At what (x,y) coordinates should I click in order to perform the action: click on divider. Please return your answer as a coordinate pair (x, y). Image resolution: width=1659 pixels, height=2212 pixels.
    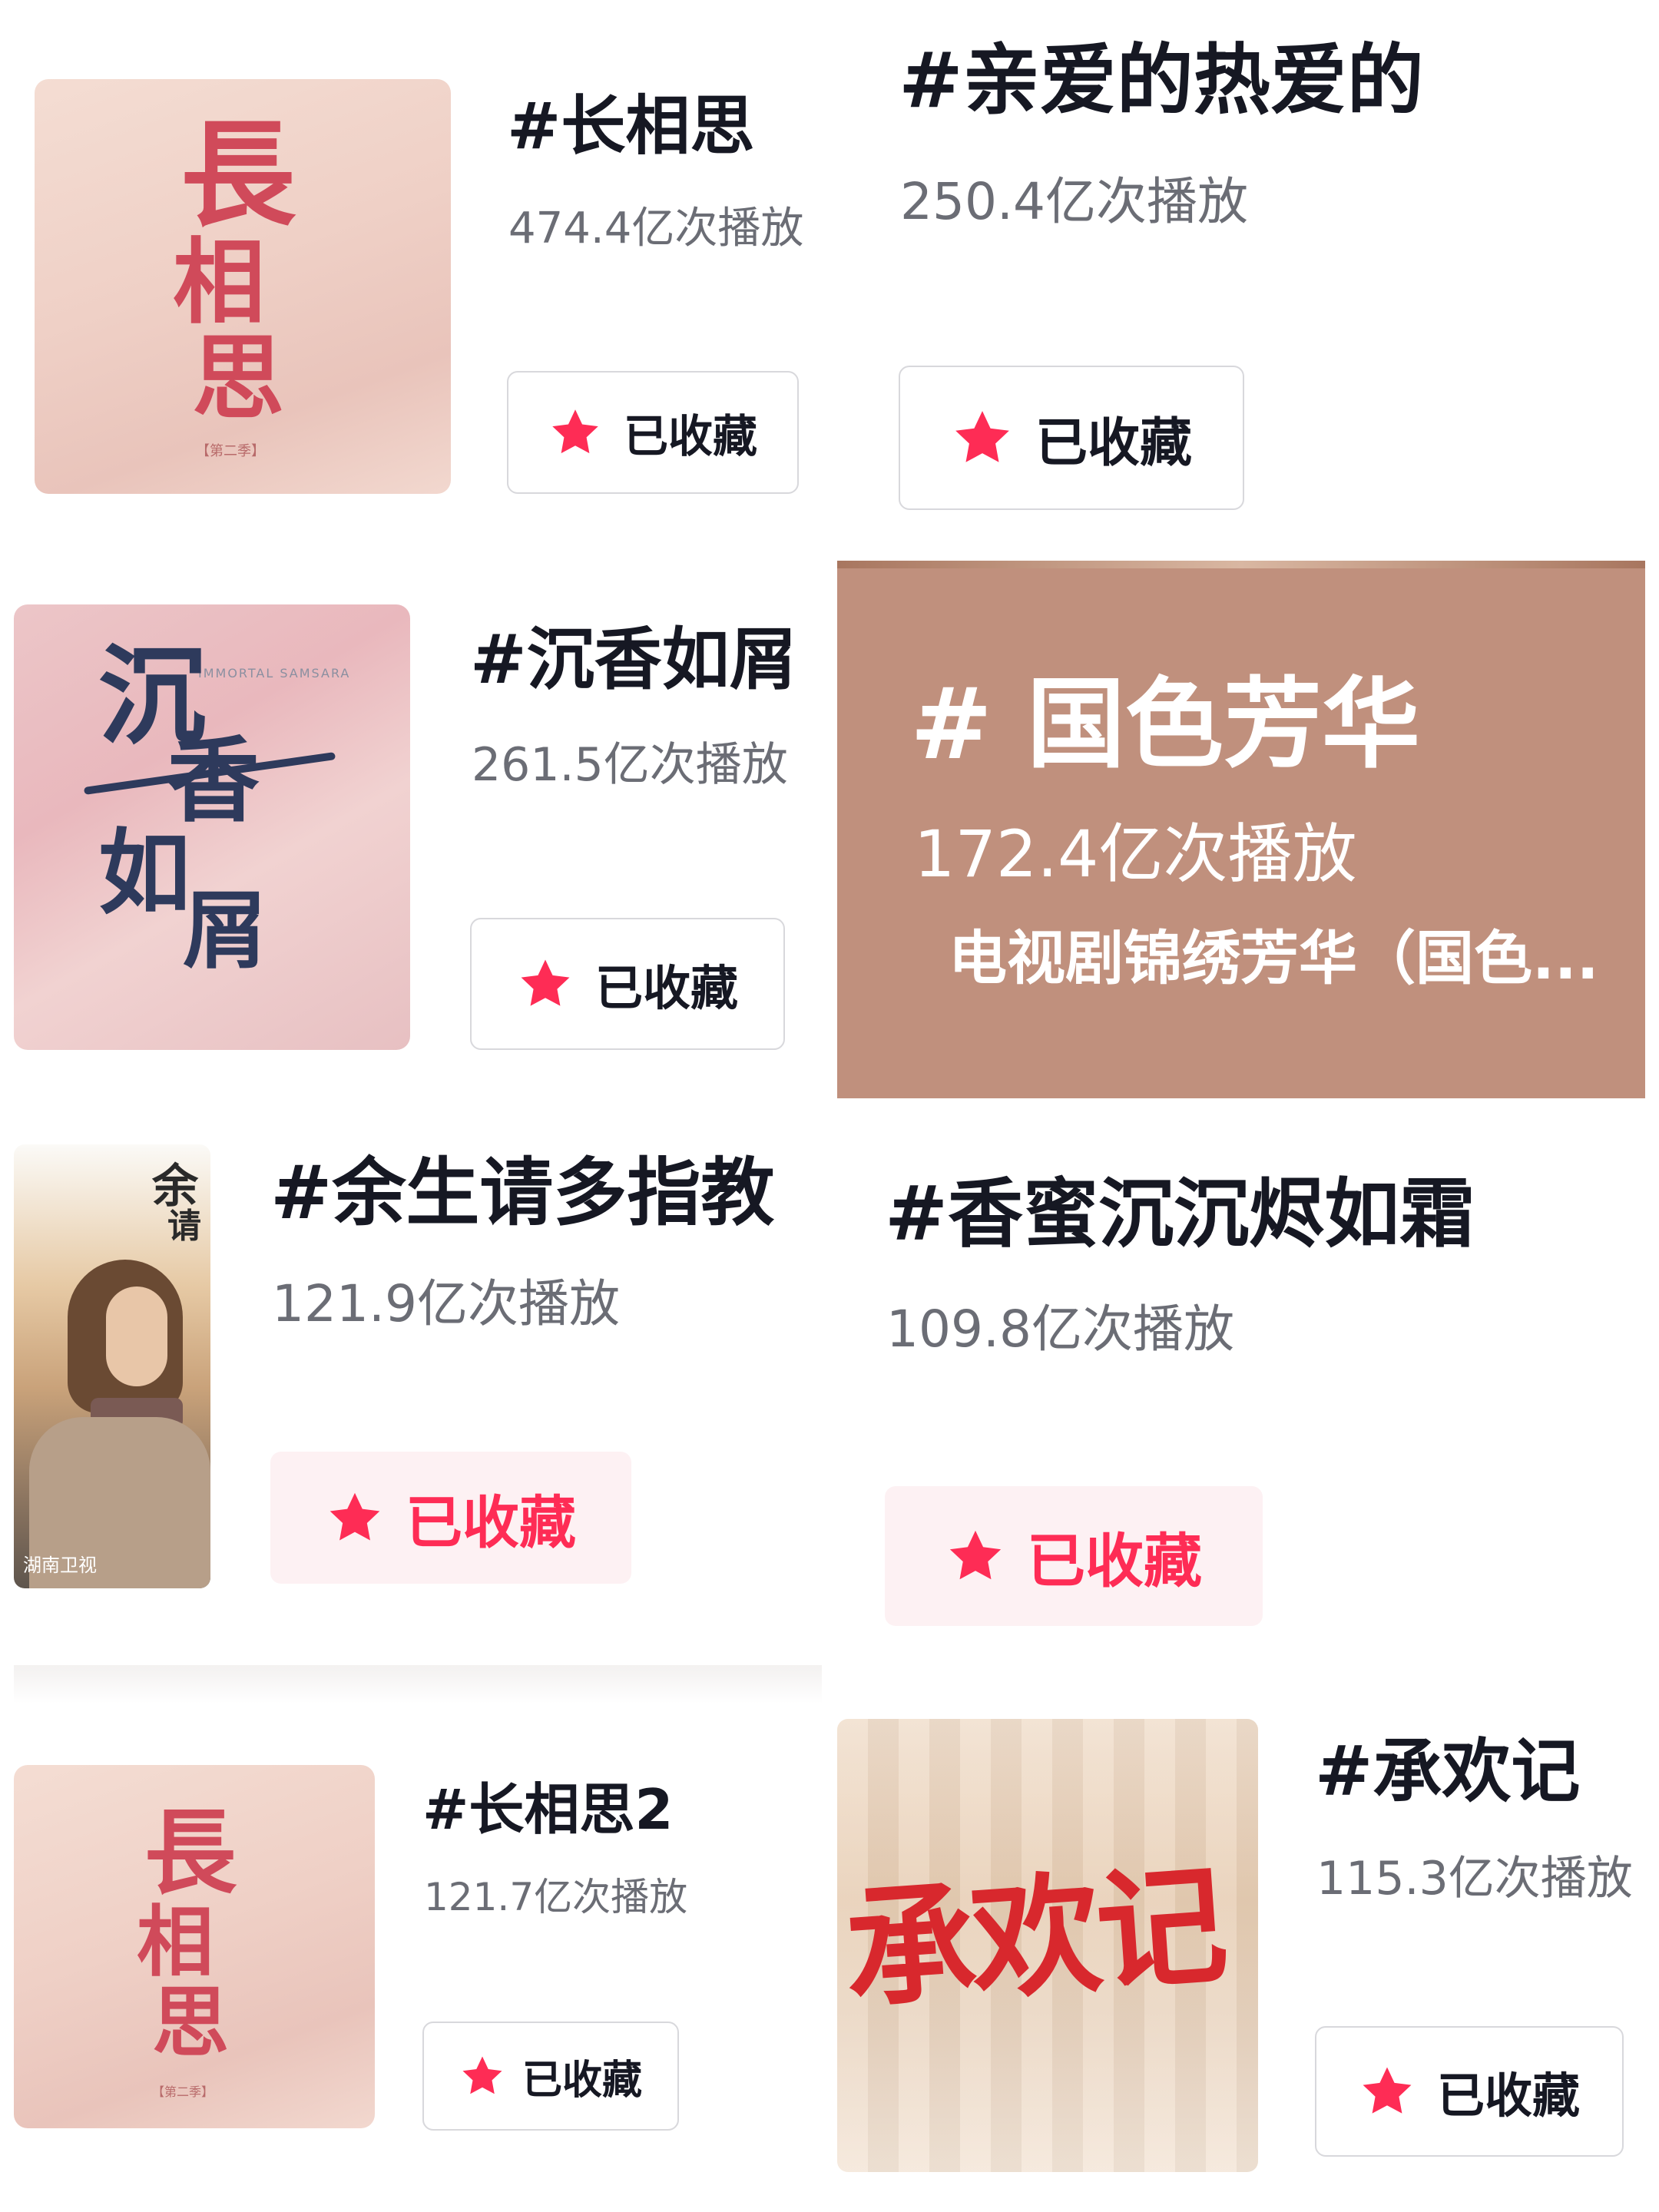
    Looking at the image, I should click on (418, 1685).